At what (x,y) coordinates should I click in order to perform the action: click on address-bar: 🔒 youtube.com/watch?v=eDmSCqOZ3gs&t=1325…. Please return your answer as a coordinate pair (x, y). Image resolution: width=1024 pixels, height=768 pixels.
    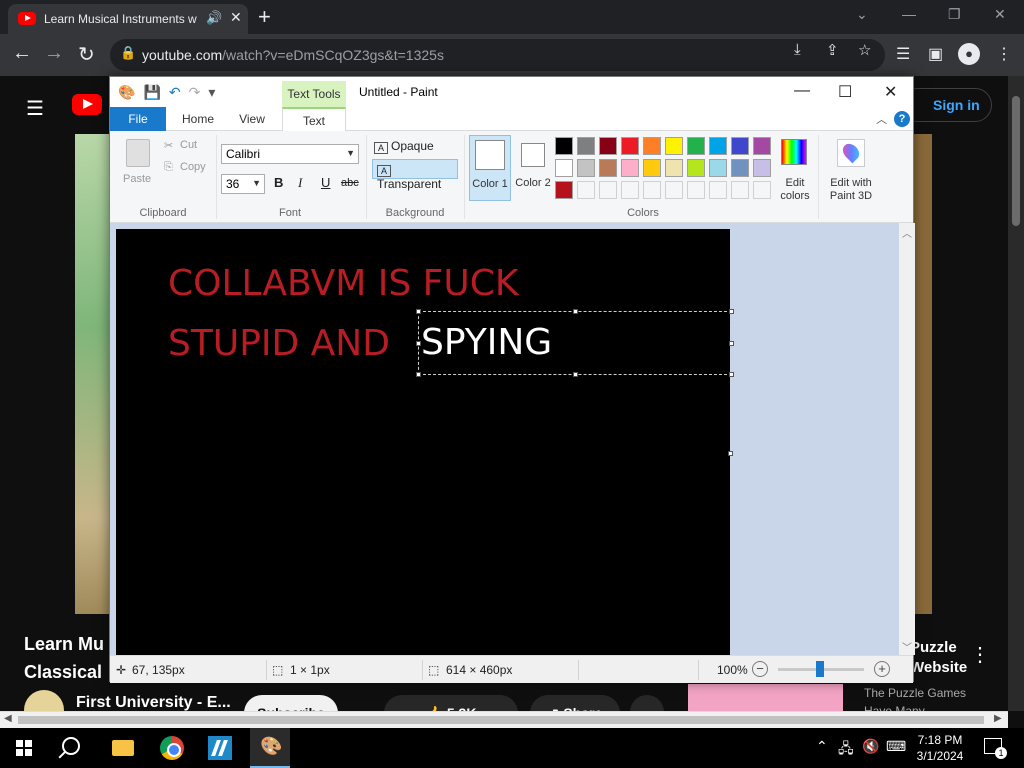
    Looking at the image, I should click on (497, 55).